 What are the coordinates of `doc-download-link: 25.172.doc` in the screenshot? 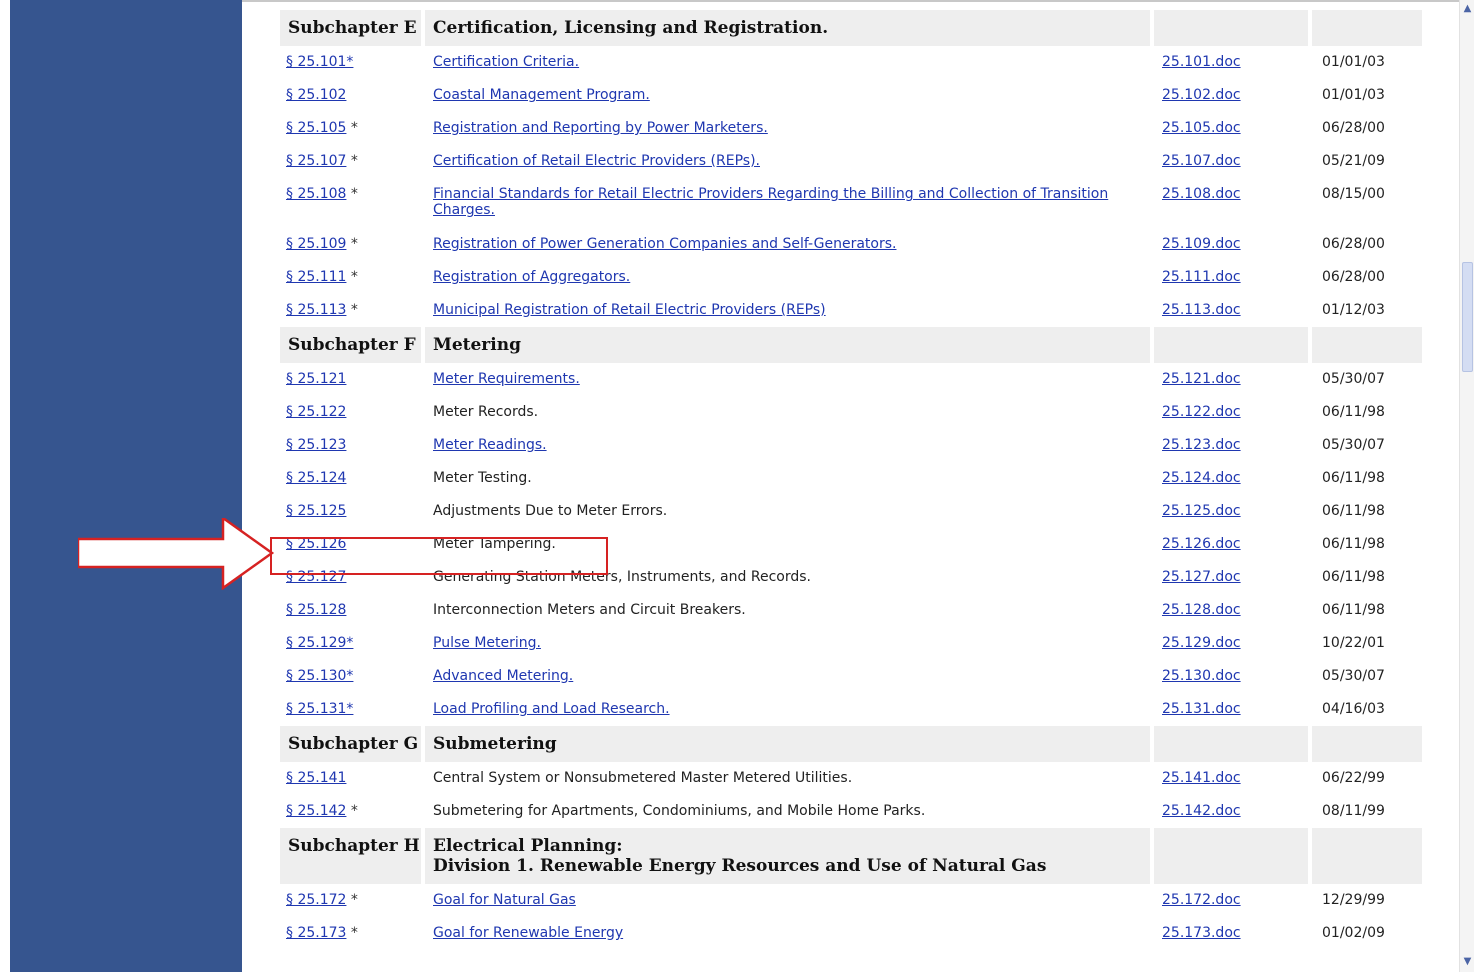 It's located at (1201, 900).